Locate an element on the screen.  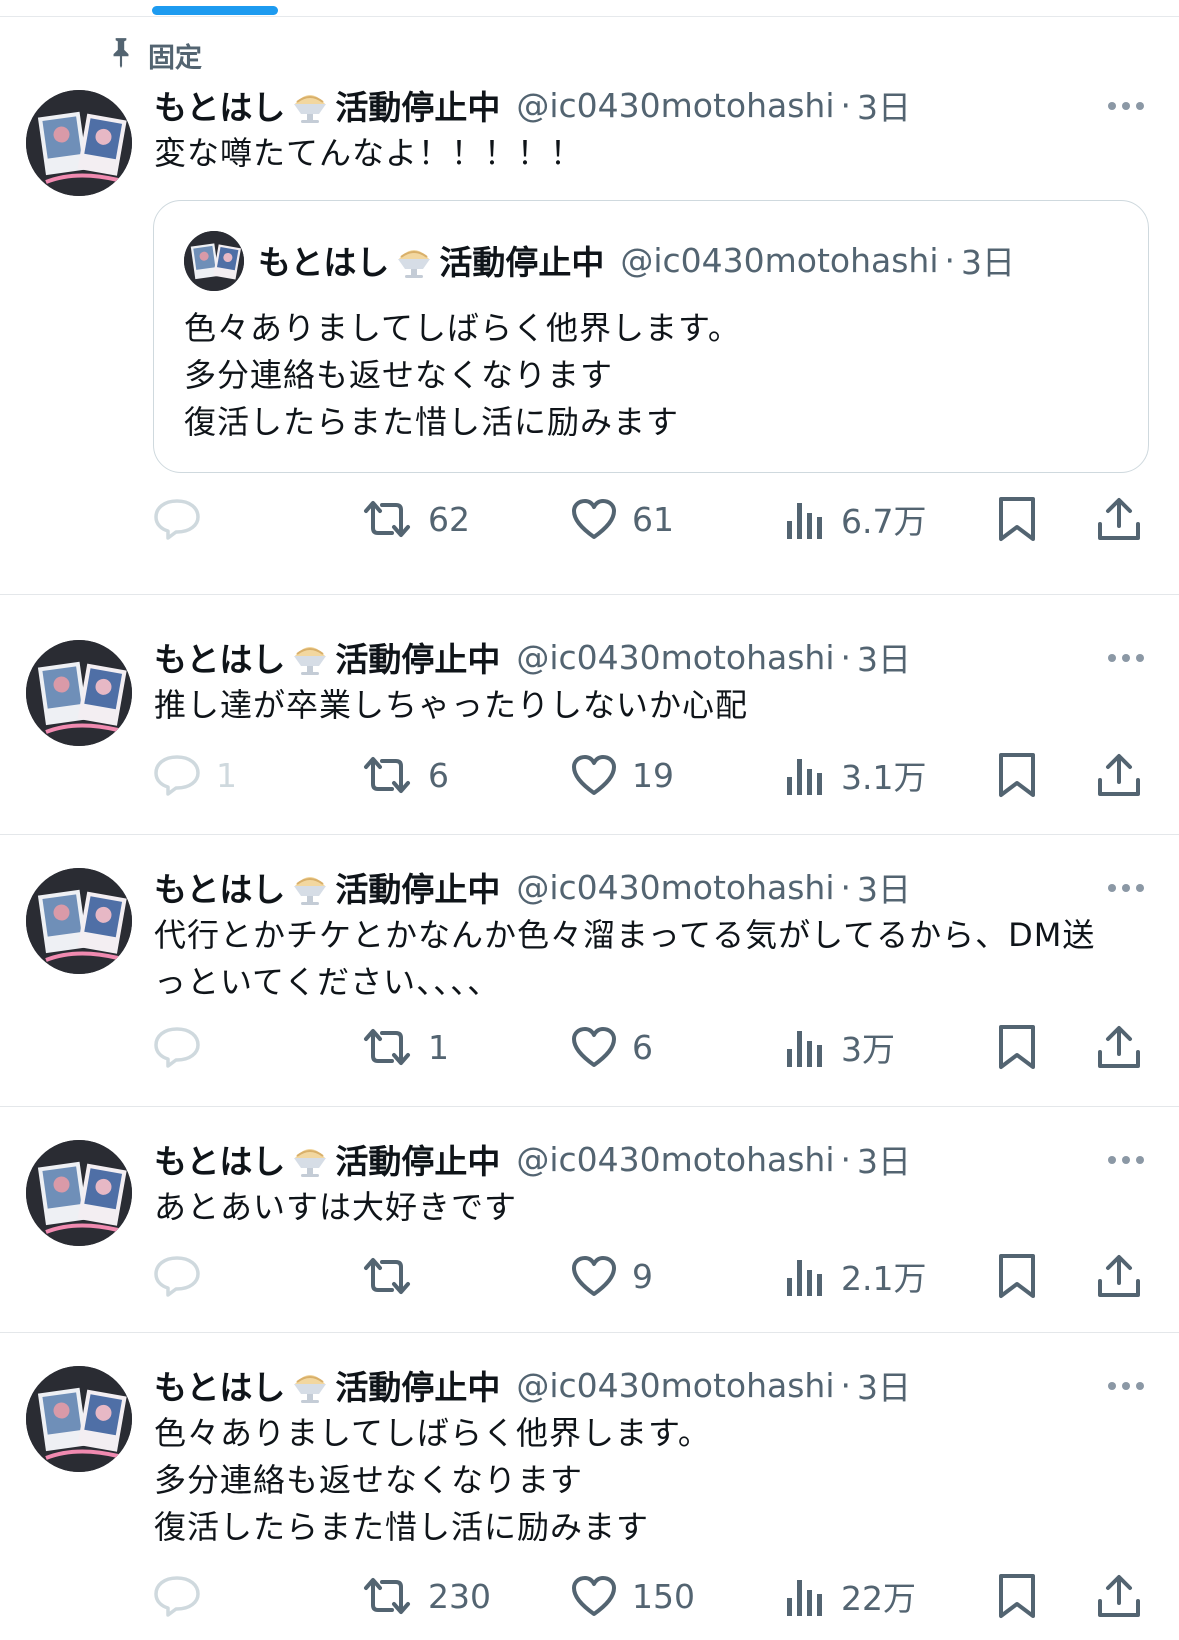
reply-count: 1 is located at coordinates (226, 775).